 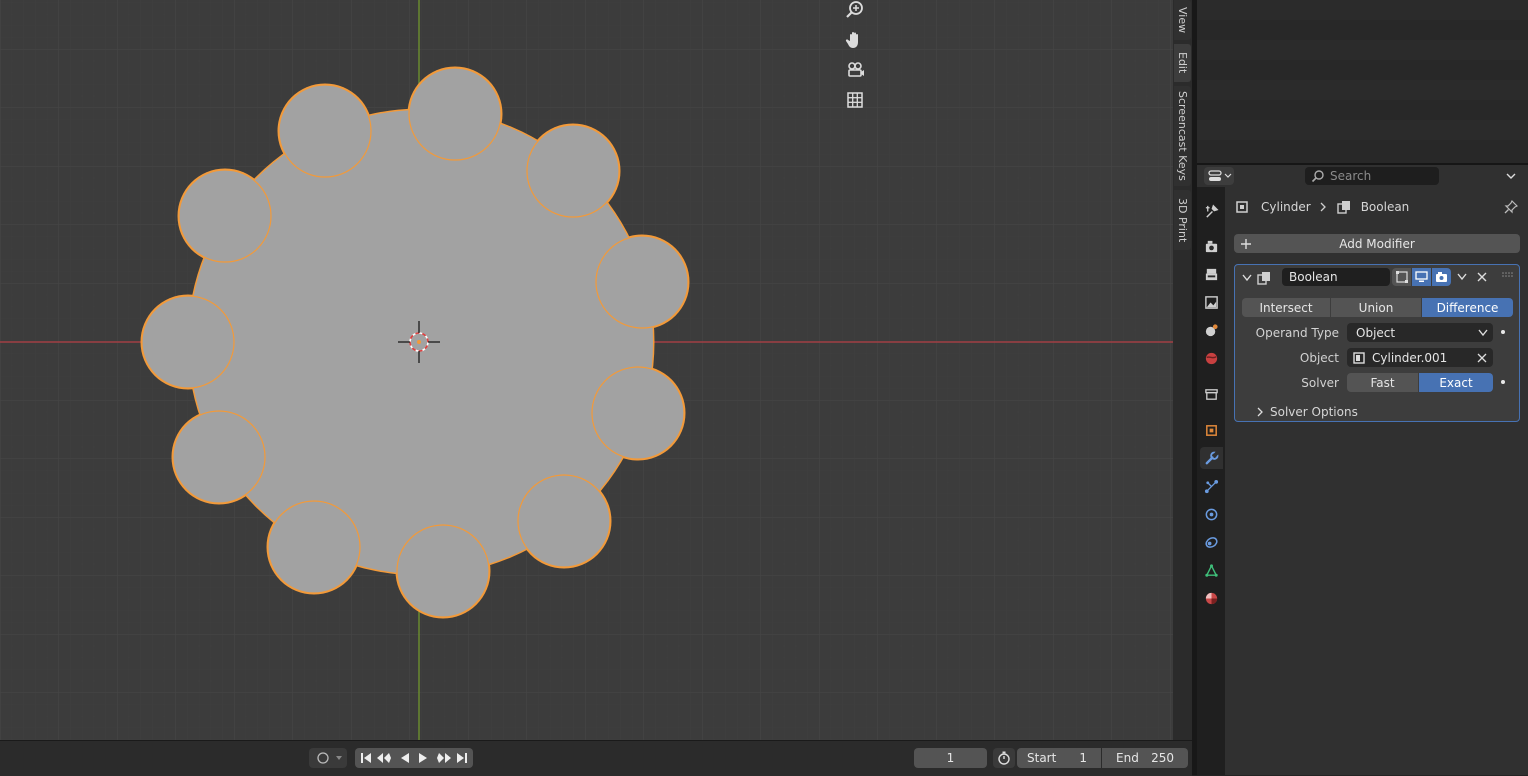 I want to click on remove-modifier-close-icon, so click(x=1482, y=277).